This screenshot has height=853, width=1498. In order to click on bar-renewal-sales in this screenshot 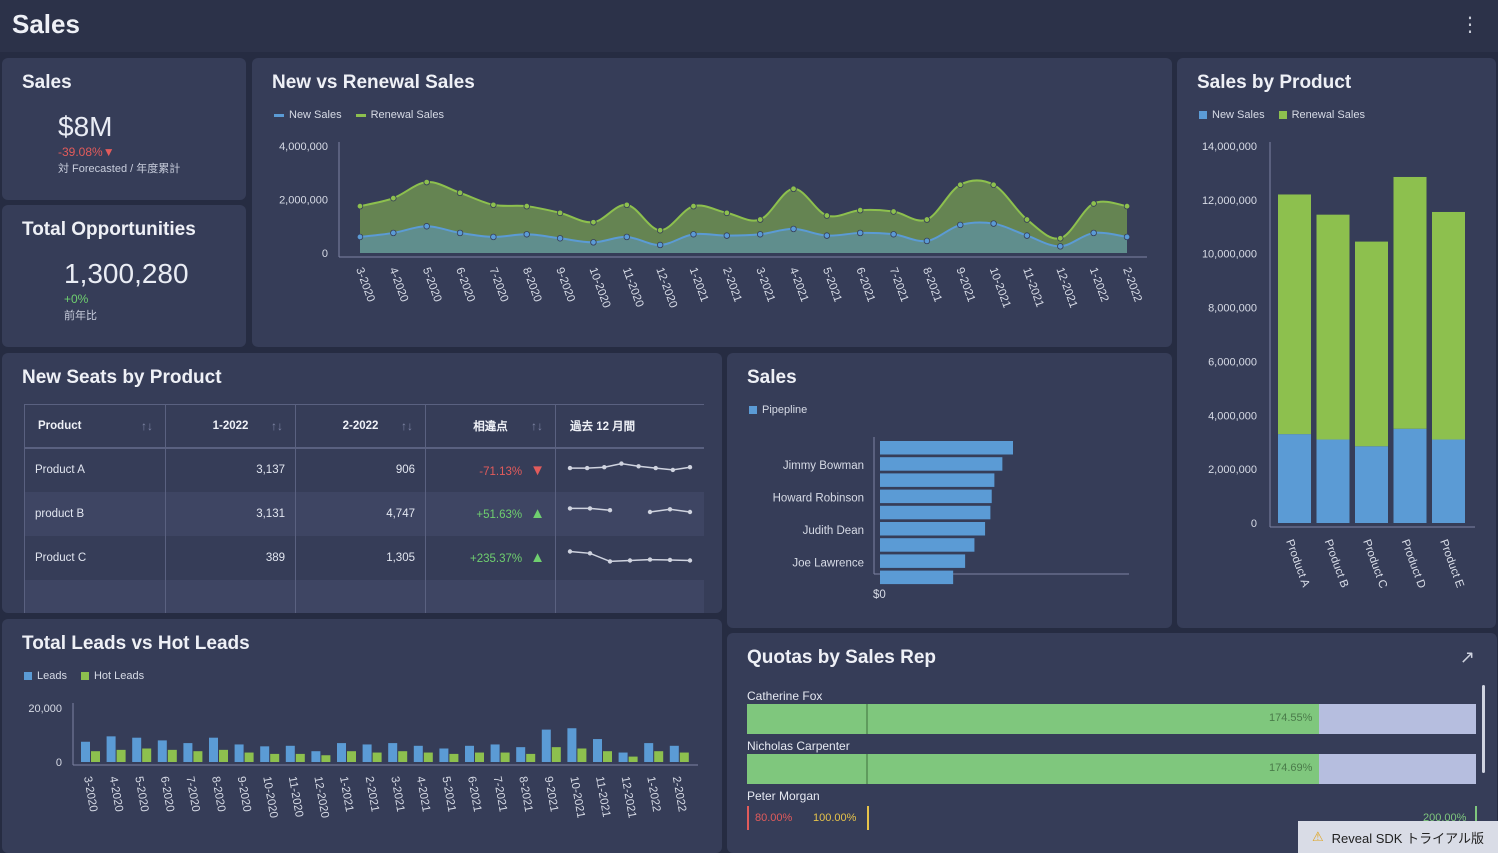, I will do `click(1333, 481)`.